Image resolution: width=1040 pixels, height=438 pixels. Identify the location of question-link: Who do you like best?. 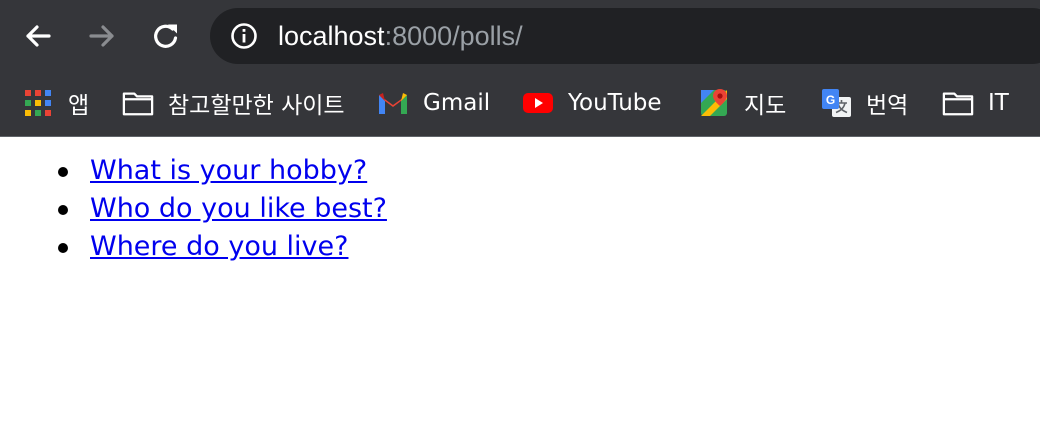
(238, 208).